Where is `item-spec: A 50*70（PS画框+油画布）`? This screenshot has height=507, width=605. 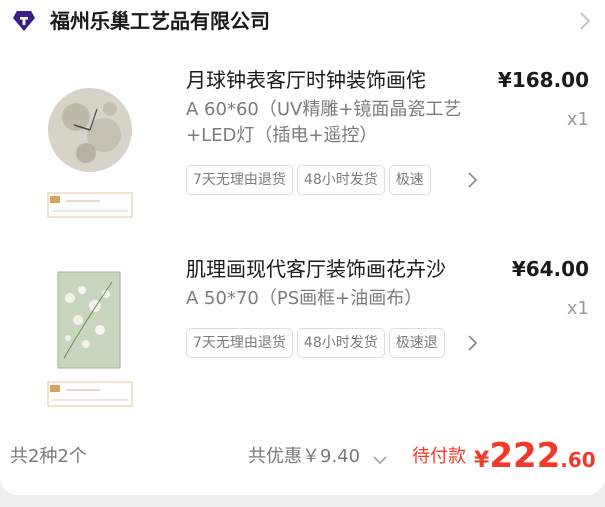 item-spec: A 50*70（PS画框+油画布） is located at coordinates (304, 298).